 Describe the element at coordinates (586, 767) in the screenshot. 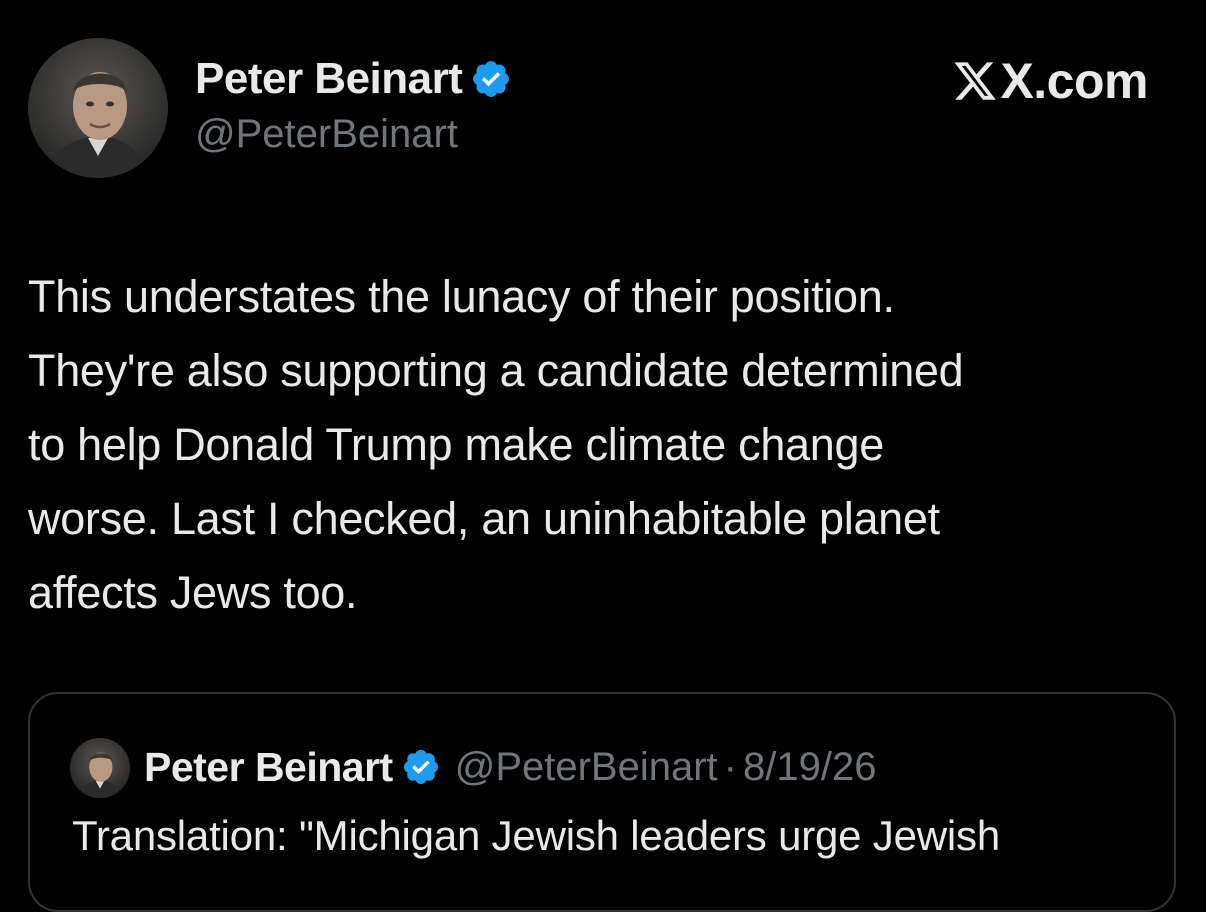

I see `quoted-author-handle: @PeterBeinart` at that location.